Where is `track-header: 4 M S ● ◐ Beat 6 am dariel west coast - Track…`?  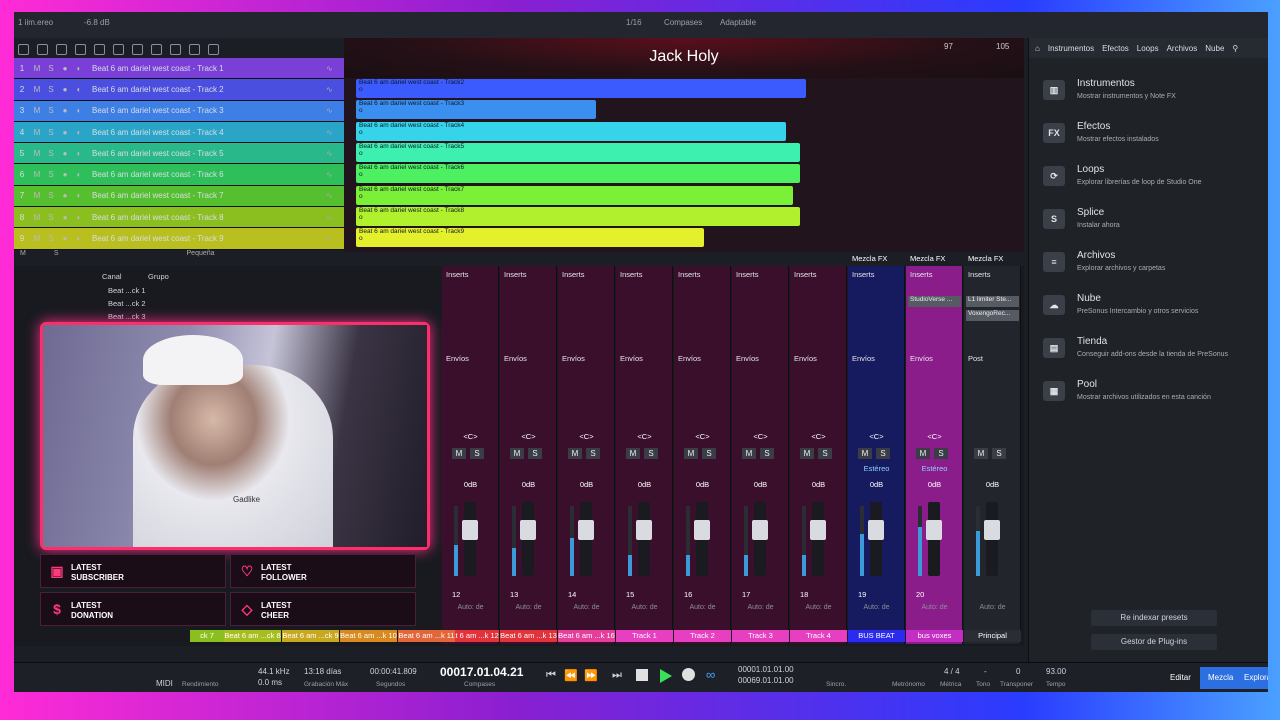 track-header: 4 M S ● ◐ Beat 6 am dariel west coast - Track… is located at coordinates (179, 132).